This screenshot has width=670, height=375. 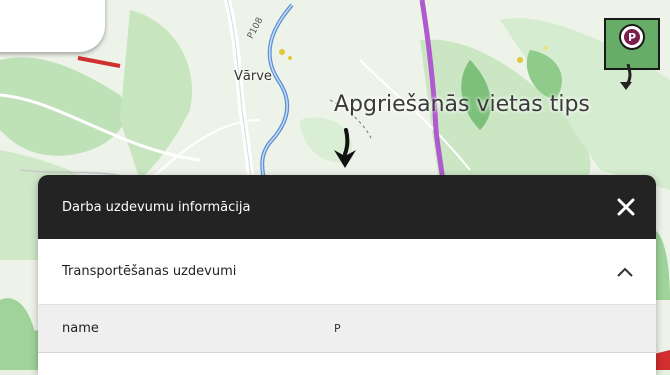 I want to click on annotation-label: Apgriešanās vietas tips, so click(x=462, y=104).